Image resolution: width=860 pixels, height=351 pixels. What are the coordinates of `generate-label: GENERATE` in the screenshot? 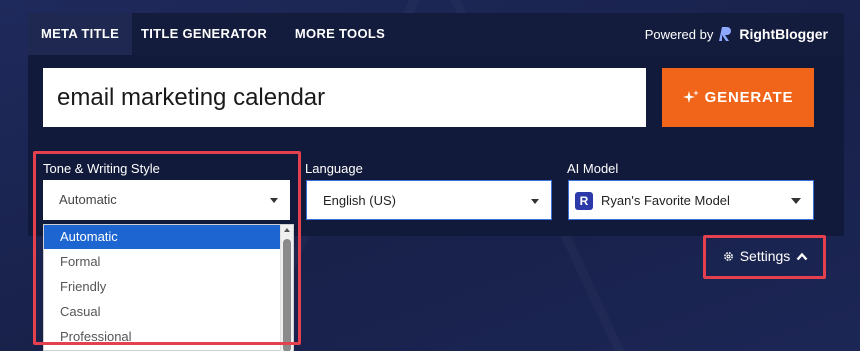 It's located at (749, 97).